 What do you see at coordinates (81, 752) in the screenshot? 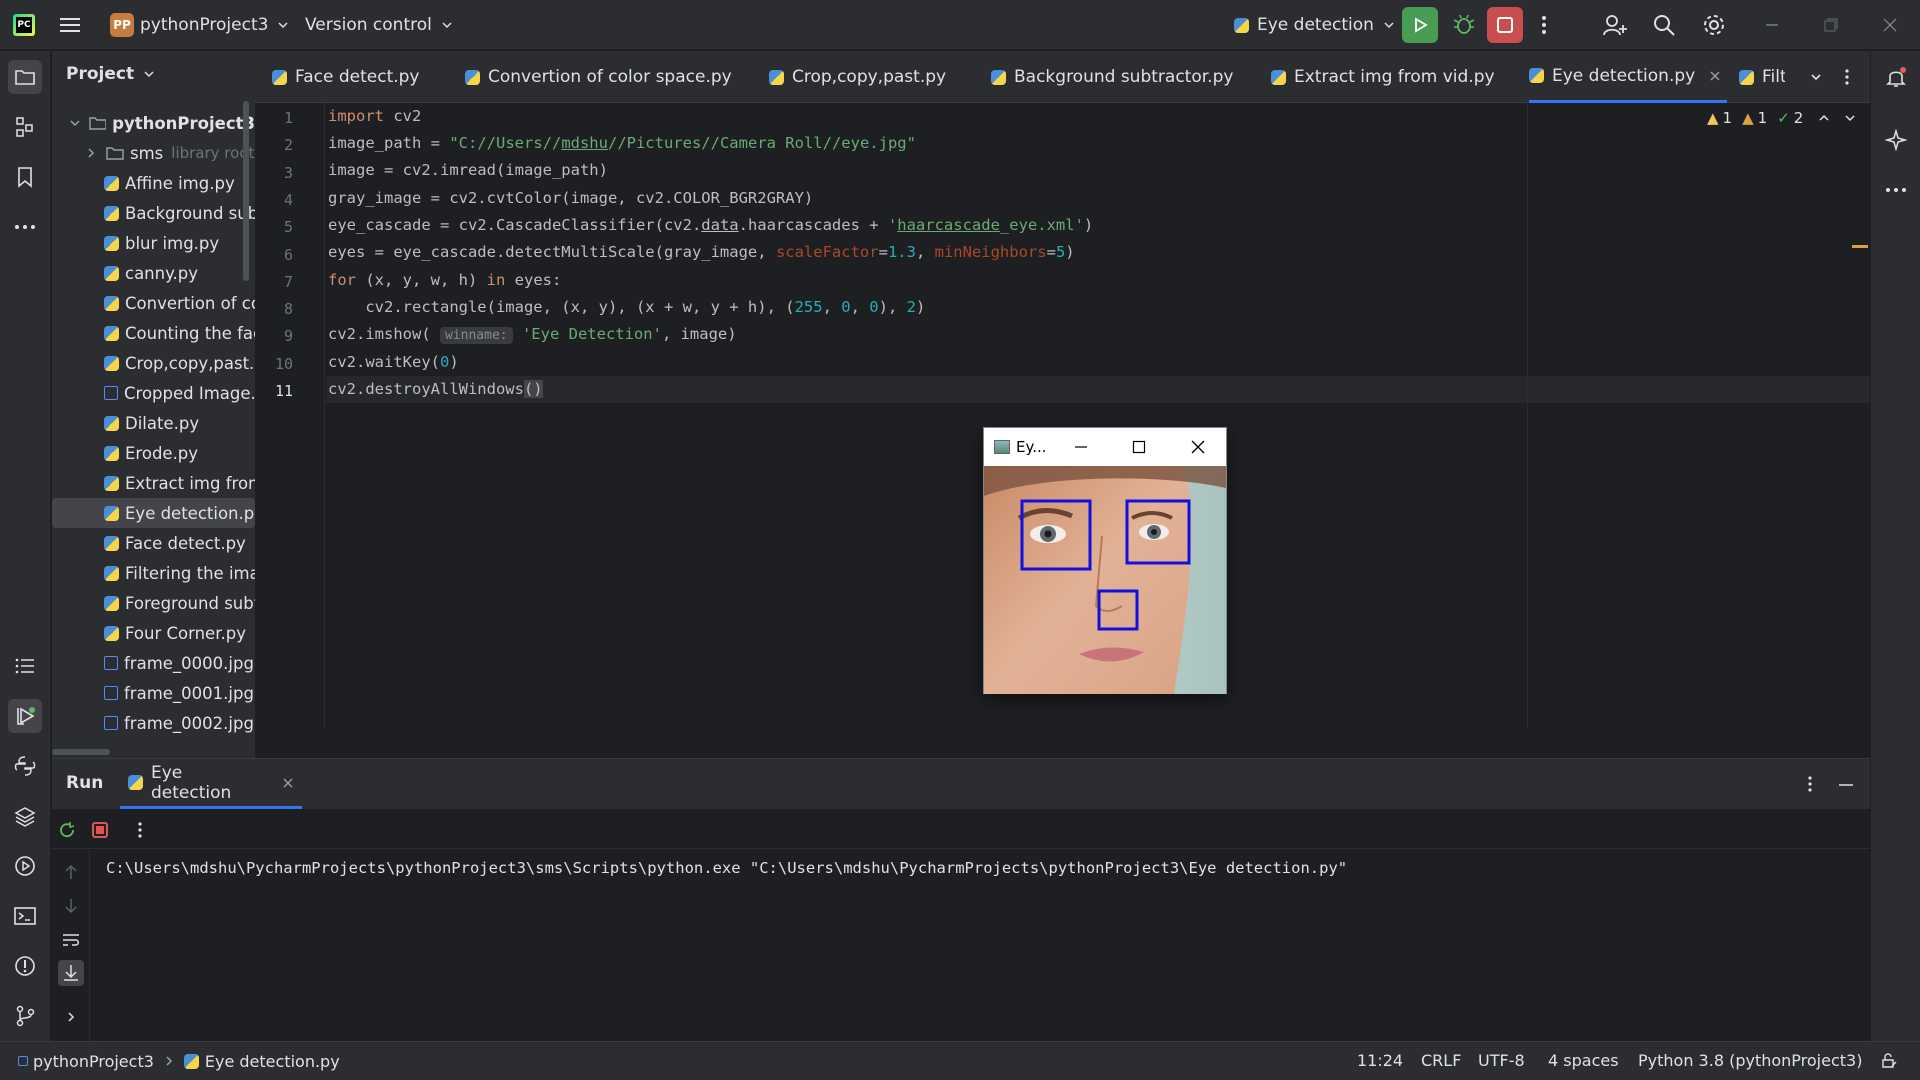
I see `project-hscrollbar` at bounding box center [81, 752].